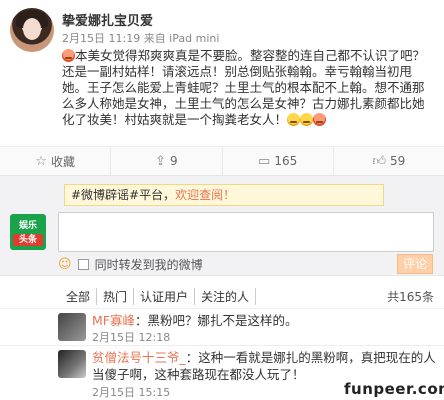 The image size is (444, 400). I want to click on notice-link: 欢迎查阅！, so click(205, 195).